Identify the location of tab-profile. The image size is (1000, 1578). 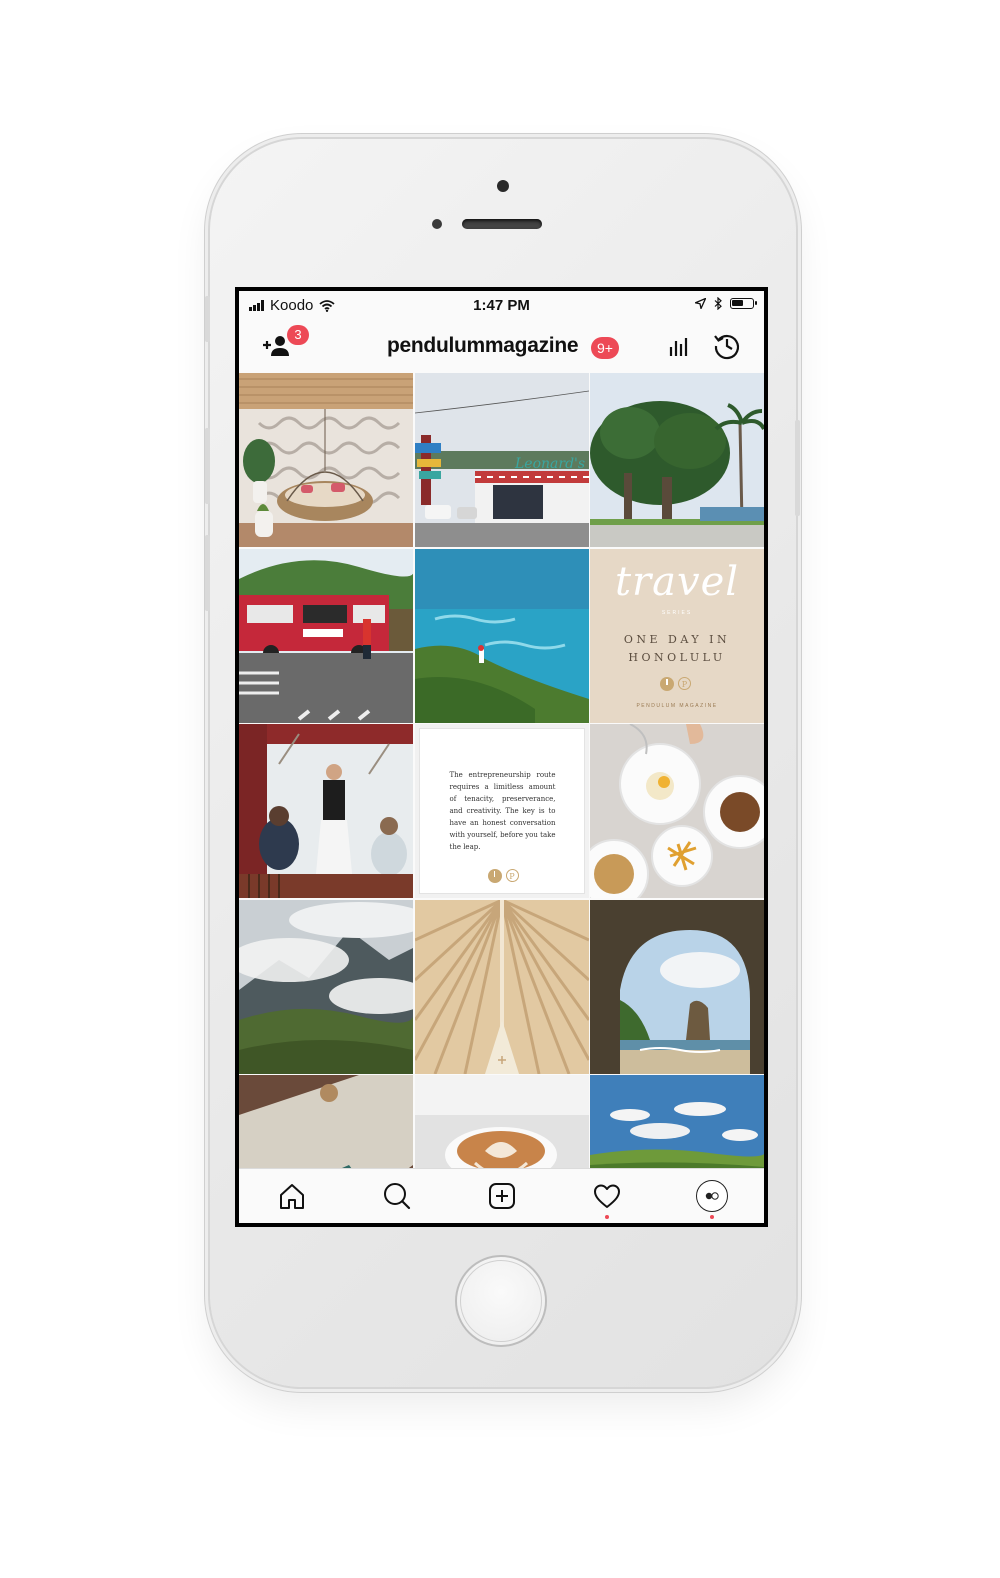
(712, 1196).